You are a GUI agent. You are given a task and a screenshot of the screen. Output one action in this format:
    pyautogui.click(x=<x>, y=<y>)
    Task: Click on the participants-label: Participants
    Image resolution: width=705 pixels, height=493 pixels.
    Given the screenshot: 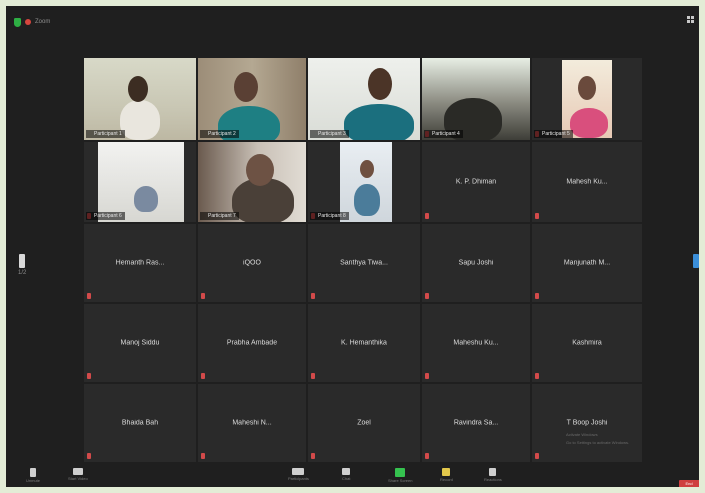 What is the action you would take?
    pyautogui.click(x=298, y=478)
    